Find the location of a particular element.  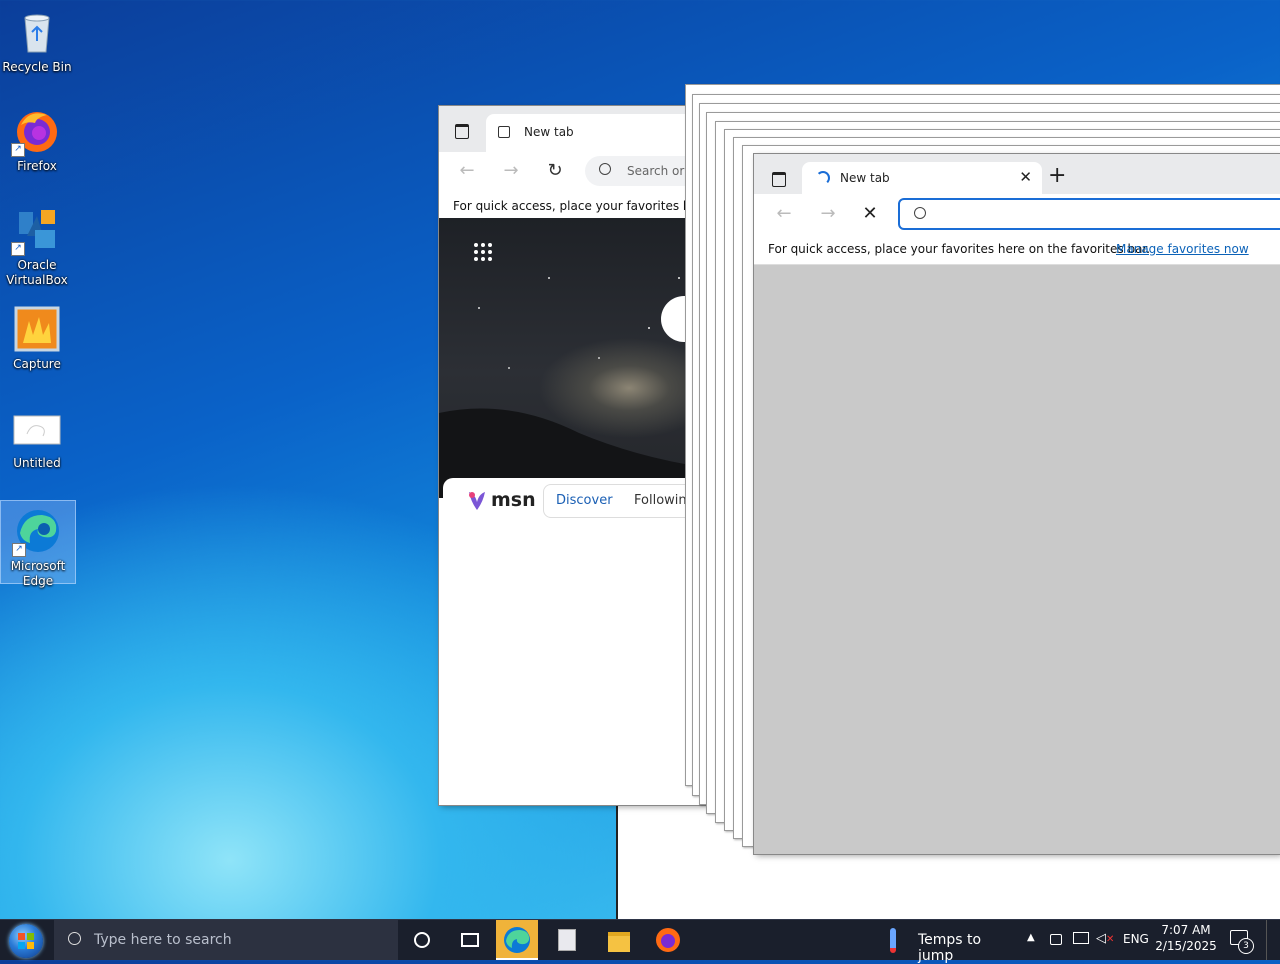

tab-discover: Discover is located at coordinates (584, 500).